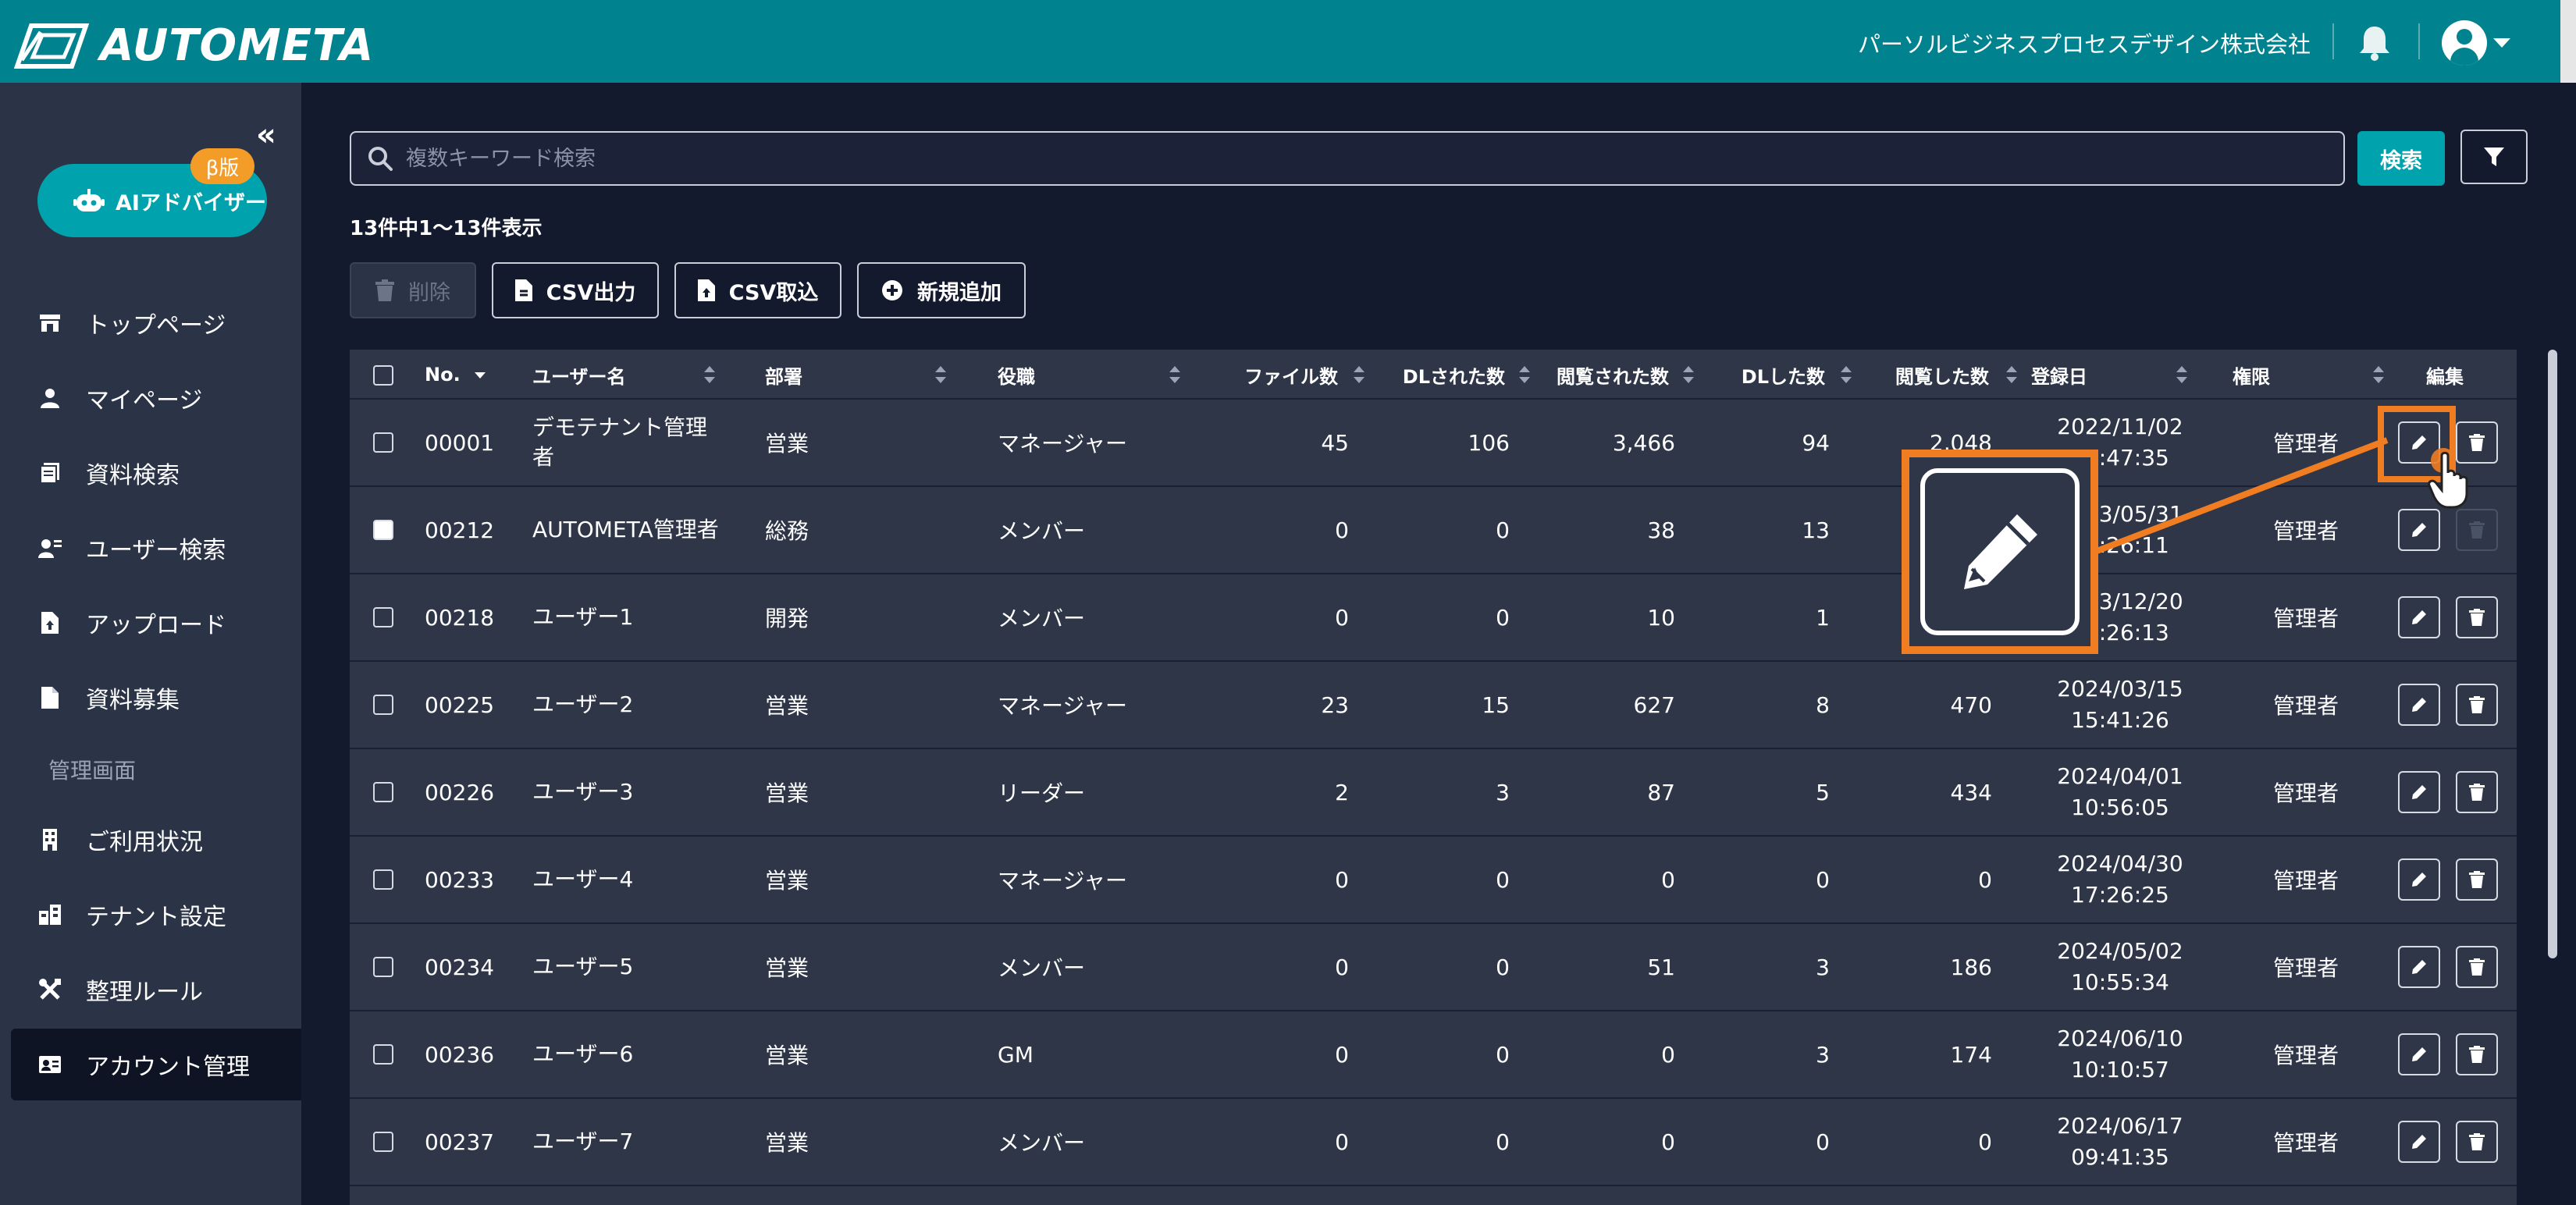 The width and height of the screenshot is (2576, 1205). Describe the element at coordinates (2476, 43) in the screenshot. I see `user-menu` at that location.